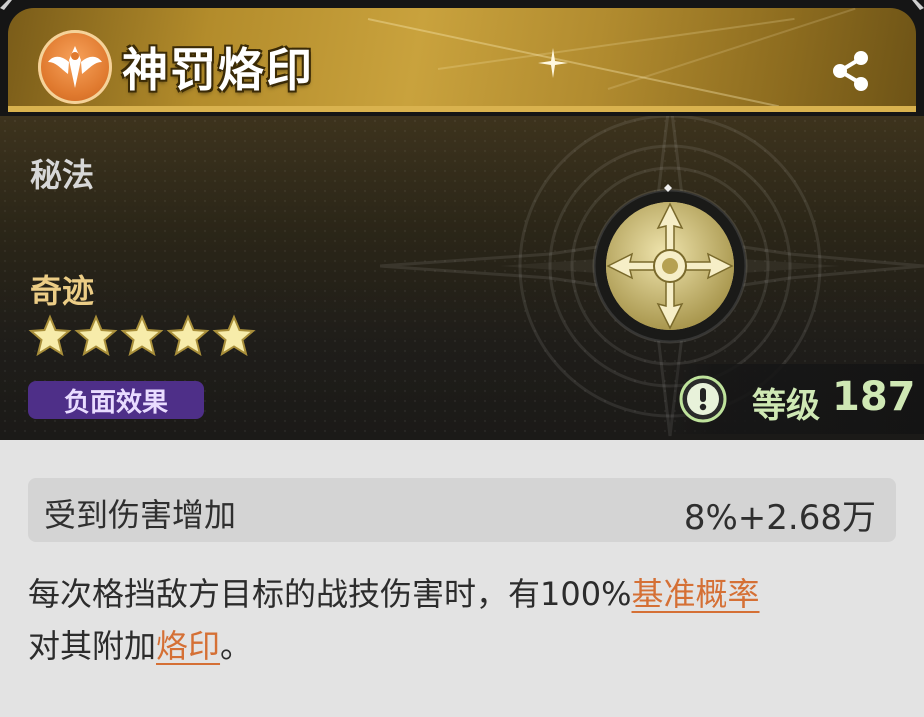 The height and width of the screenshot is (717, 924). Describe the element at coordinates (92, 646) in the screenshot. I see `description-text: 对其附加` at that location.